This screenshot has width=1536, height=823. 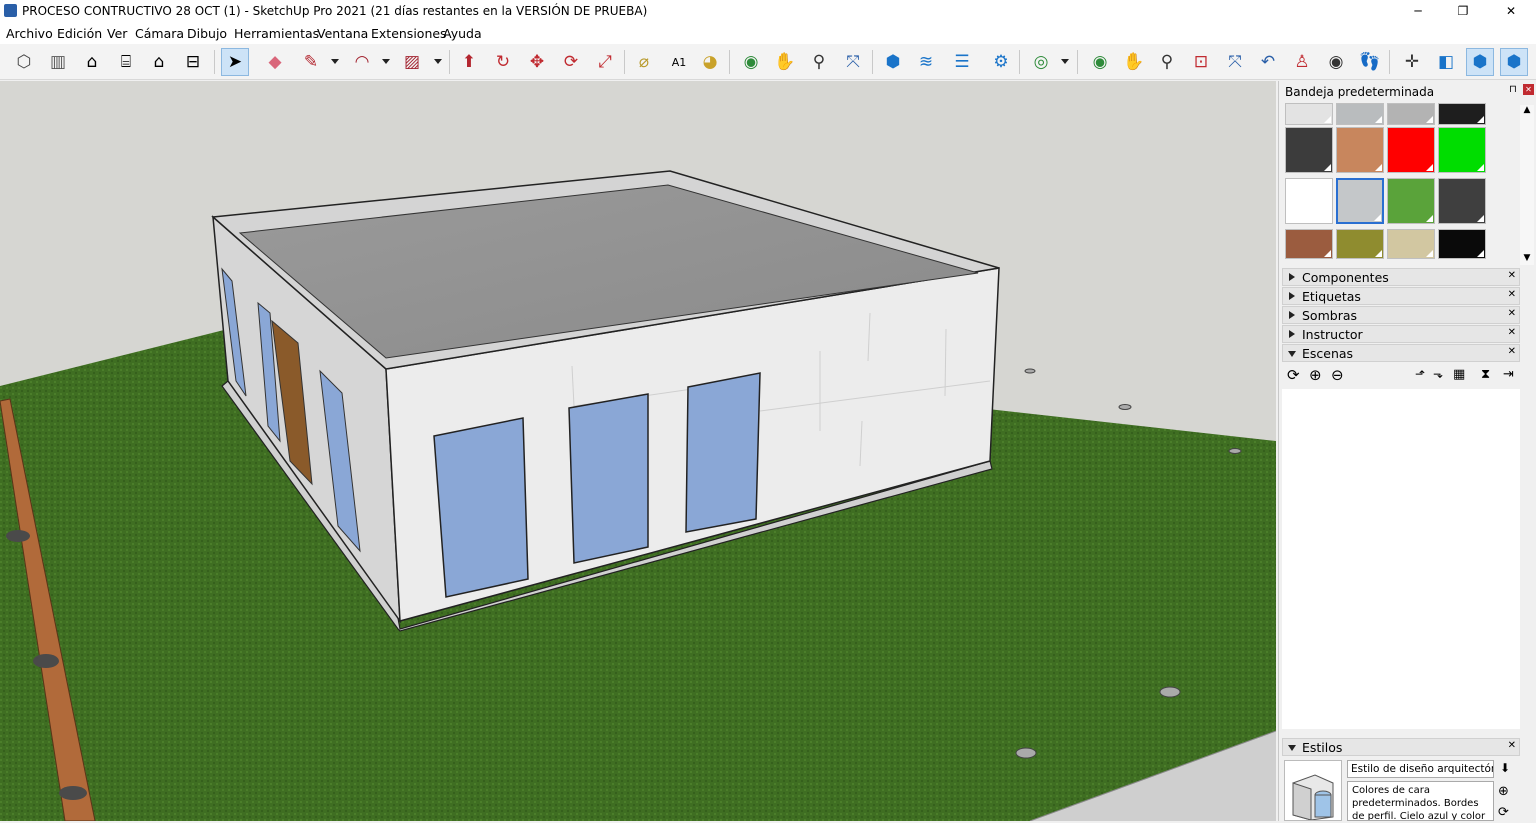 I want to click on move-down-icon: ⬎, so click(x=1438, y=374).